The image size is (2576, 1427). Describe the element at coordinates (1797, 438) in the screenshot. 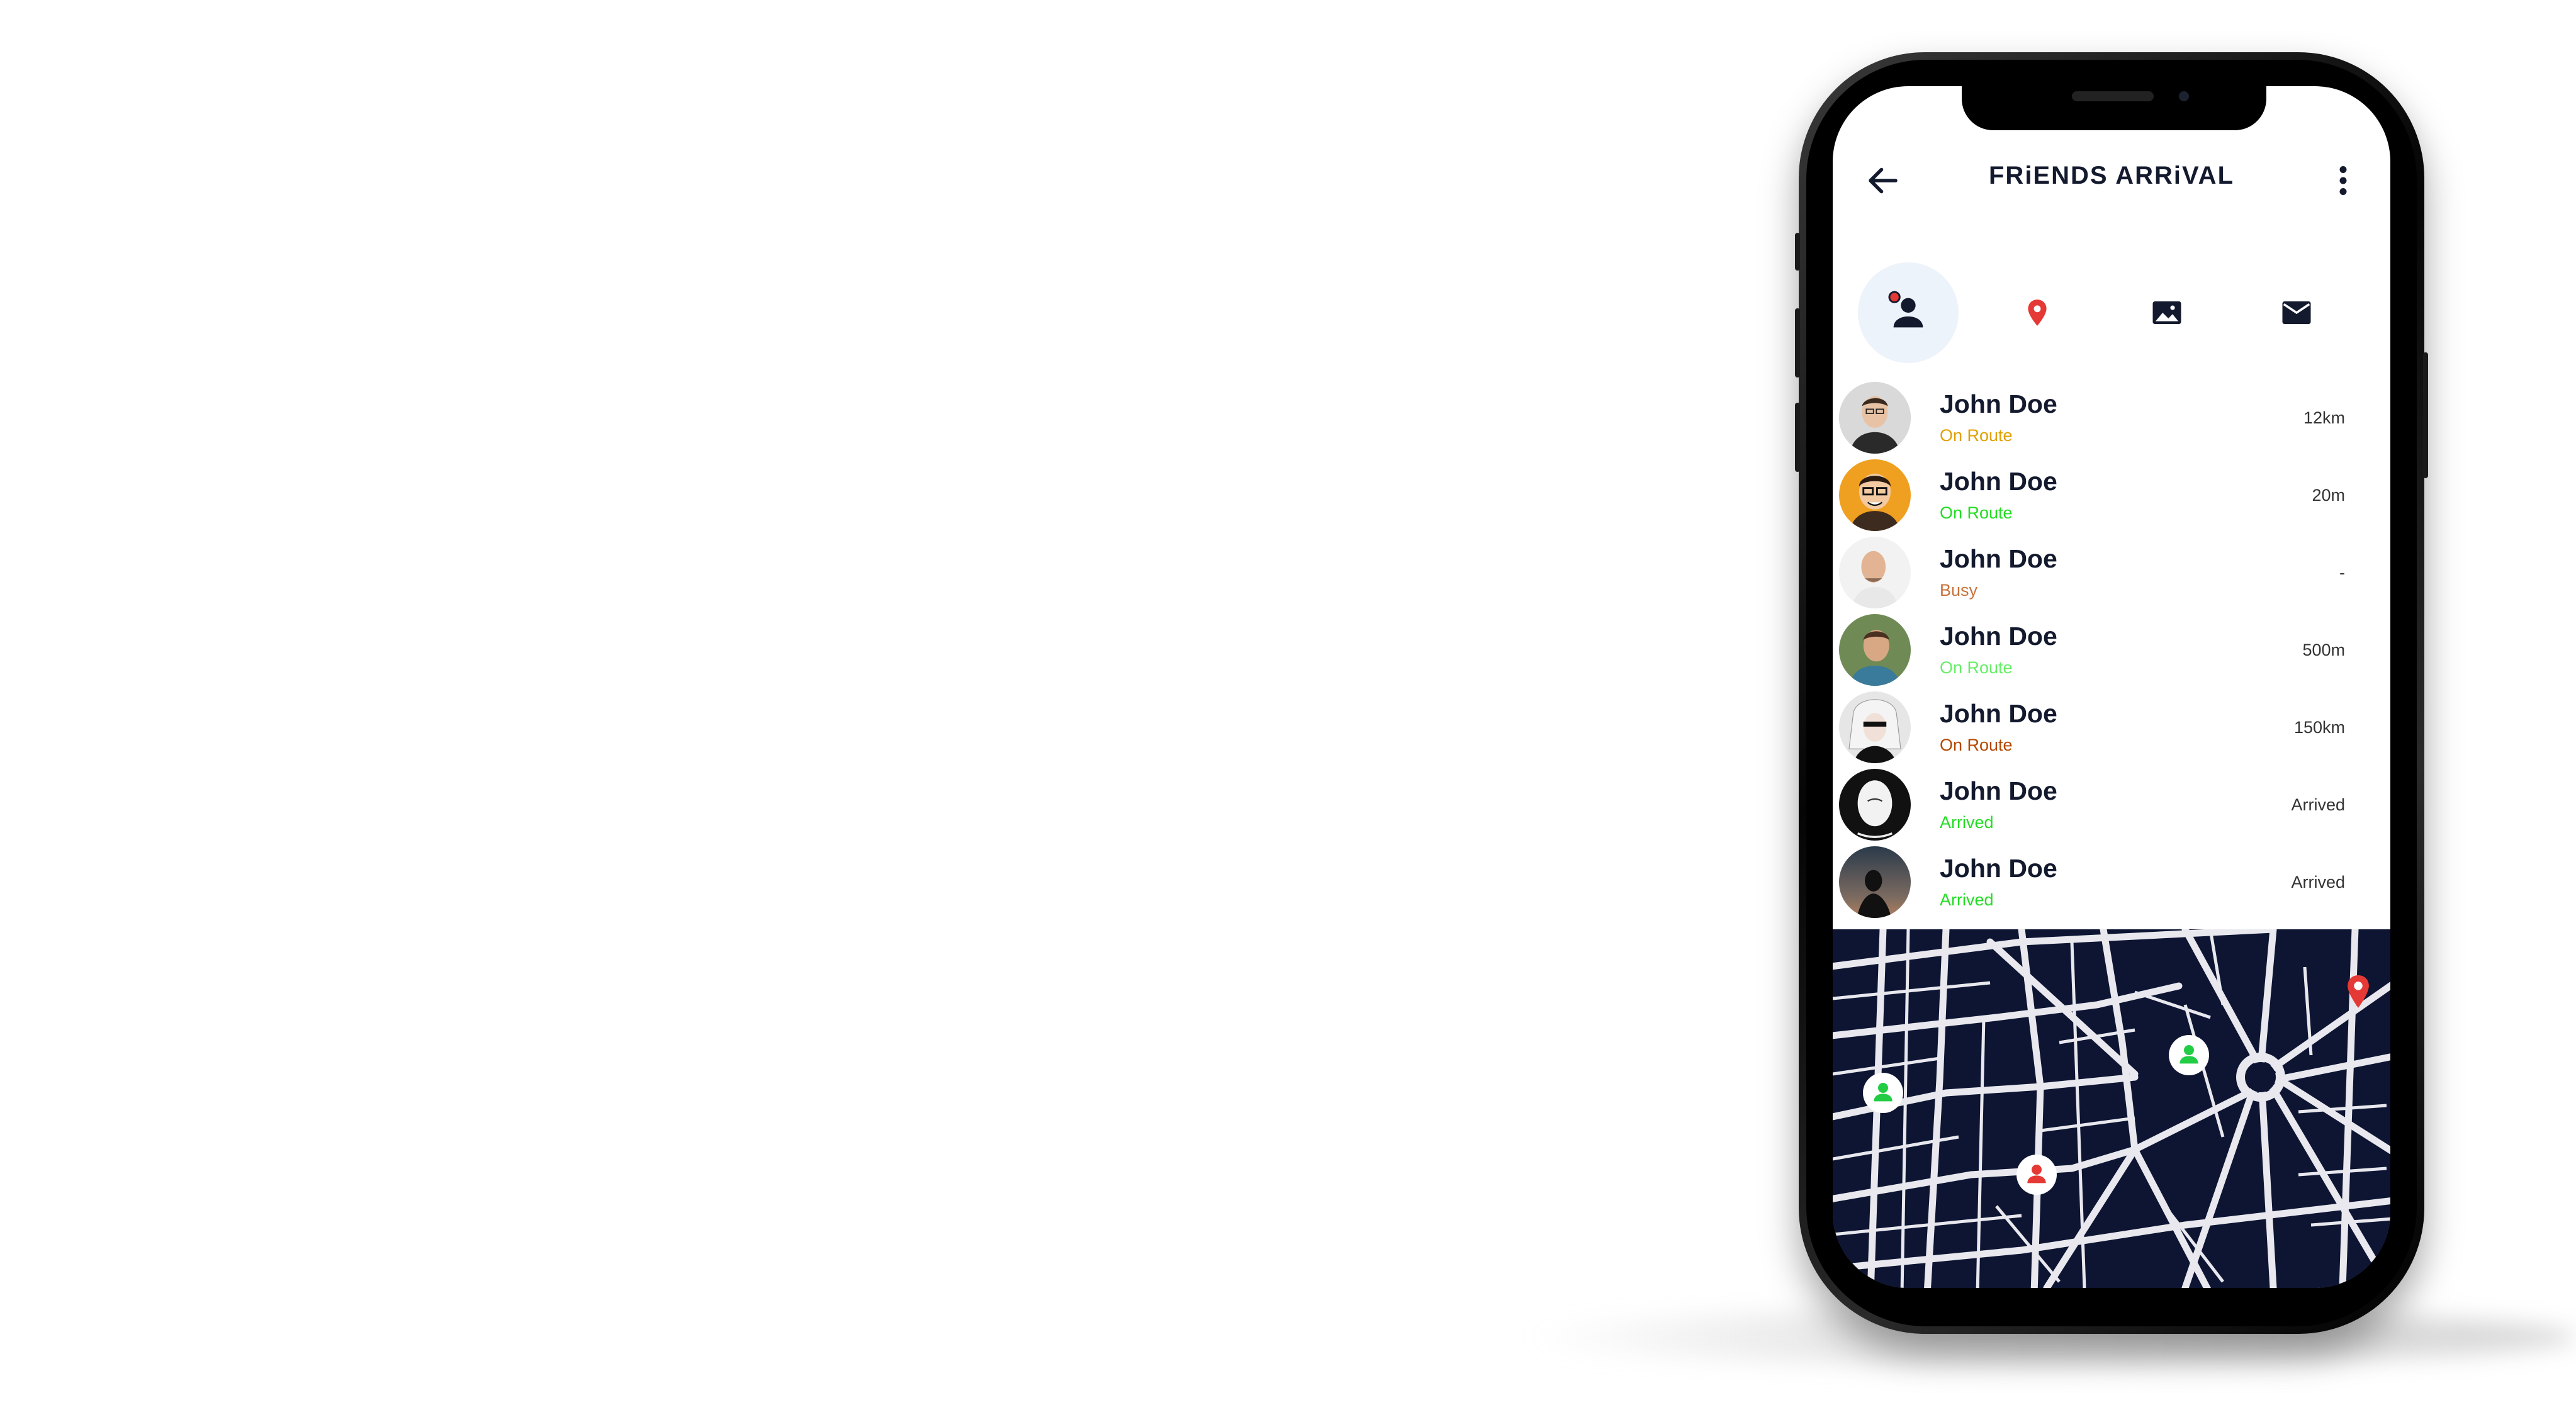

I see `phone-volume-down-button` at that location.